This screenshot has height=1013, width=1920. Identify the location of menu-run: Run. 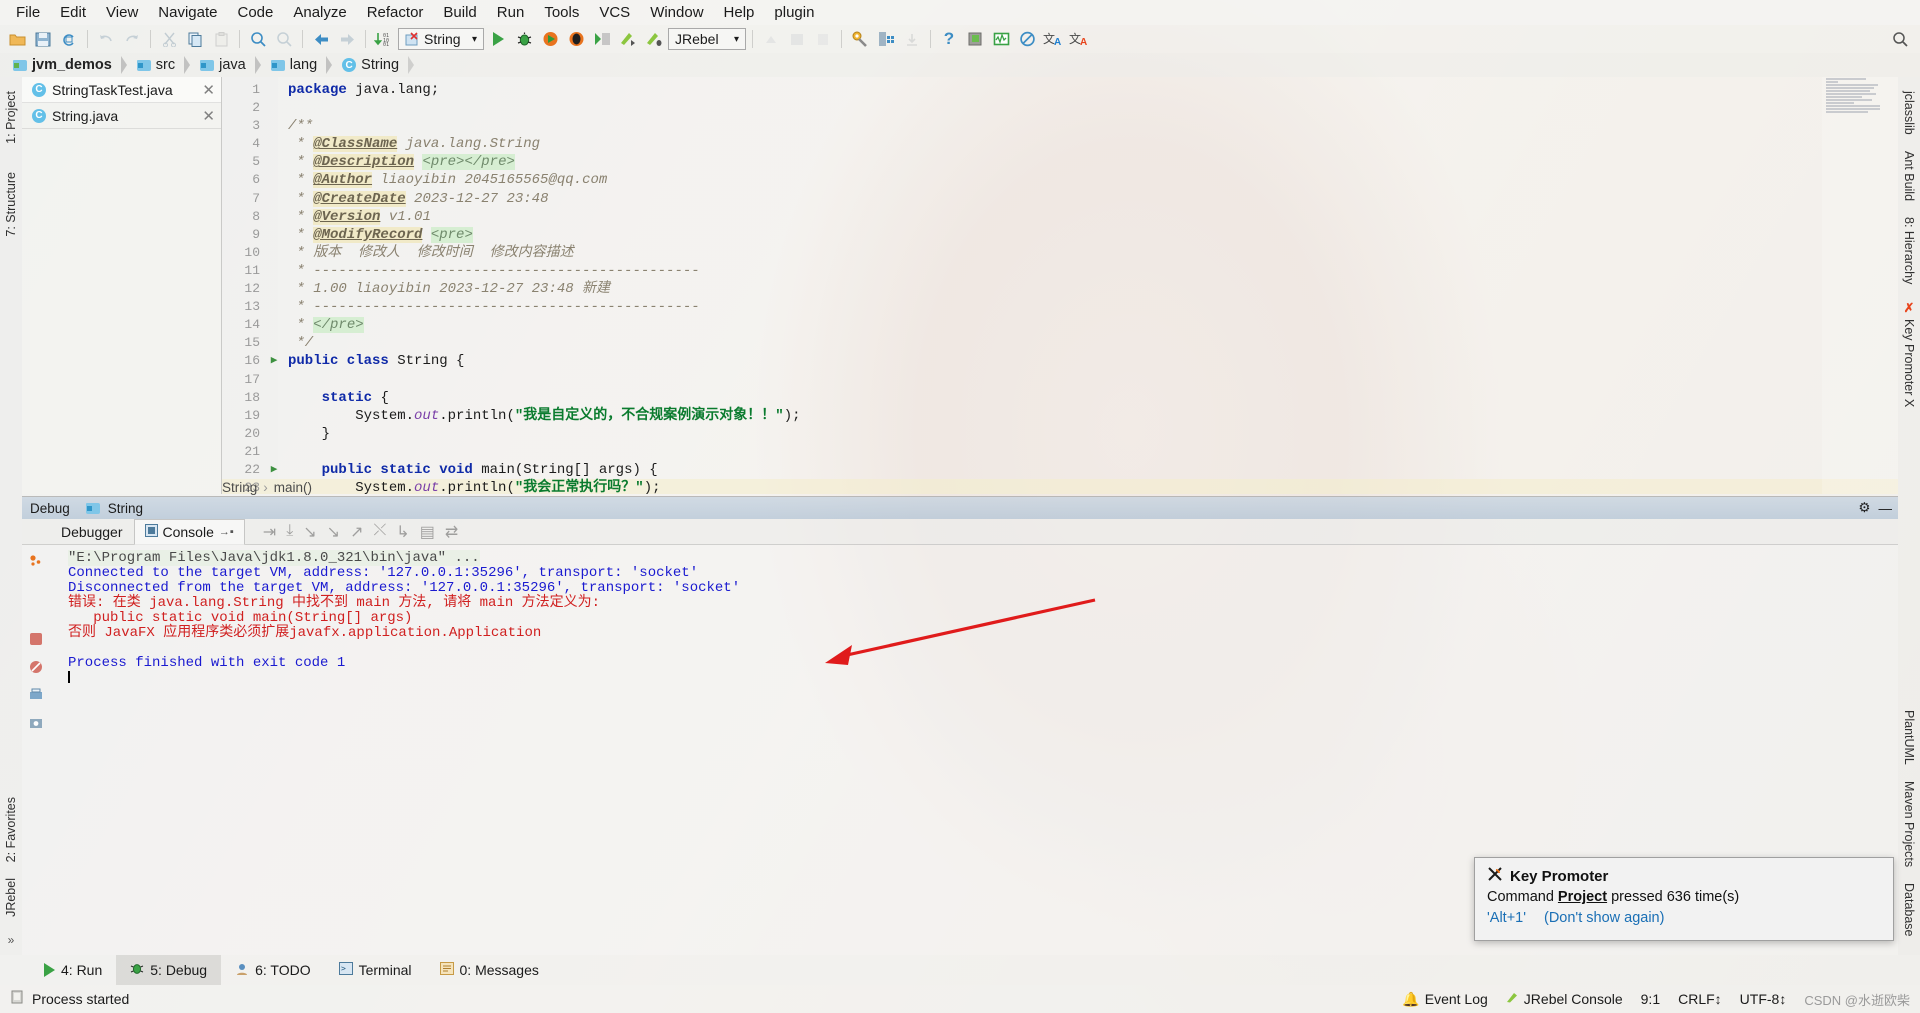
(511, 12).